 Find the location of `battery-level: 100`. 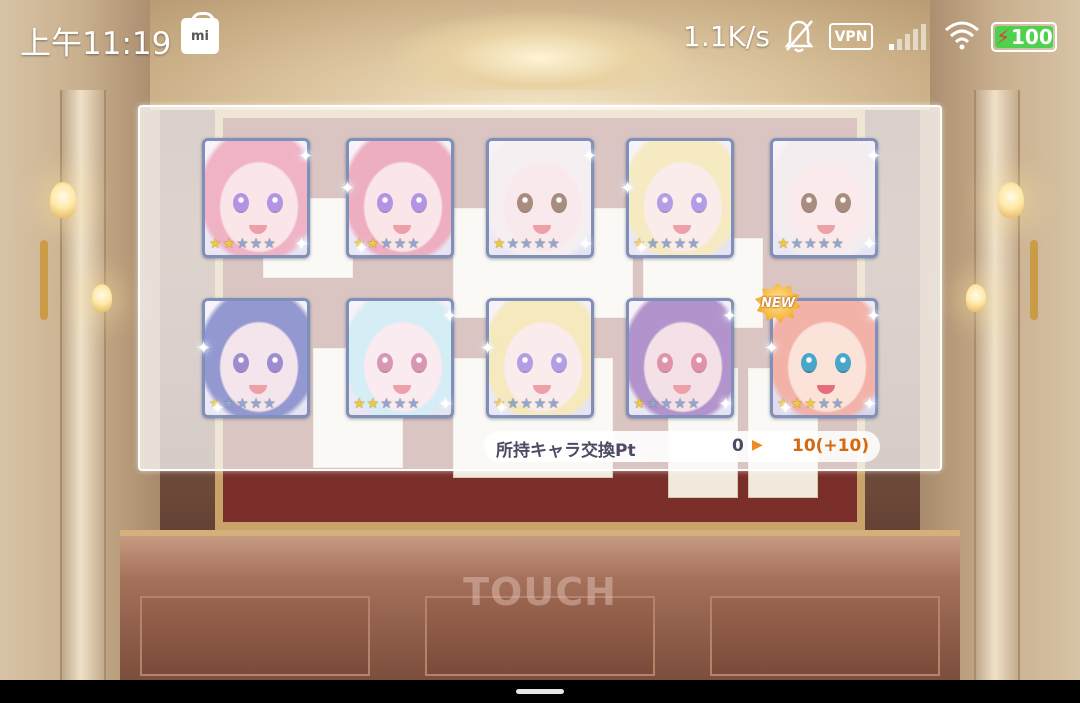

battery-level: 100 is located at coordinates (1032, 37).